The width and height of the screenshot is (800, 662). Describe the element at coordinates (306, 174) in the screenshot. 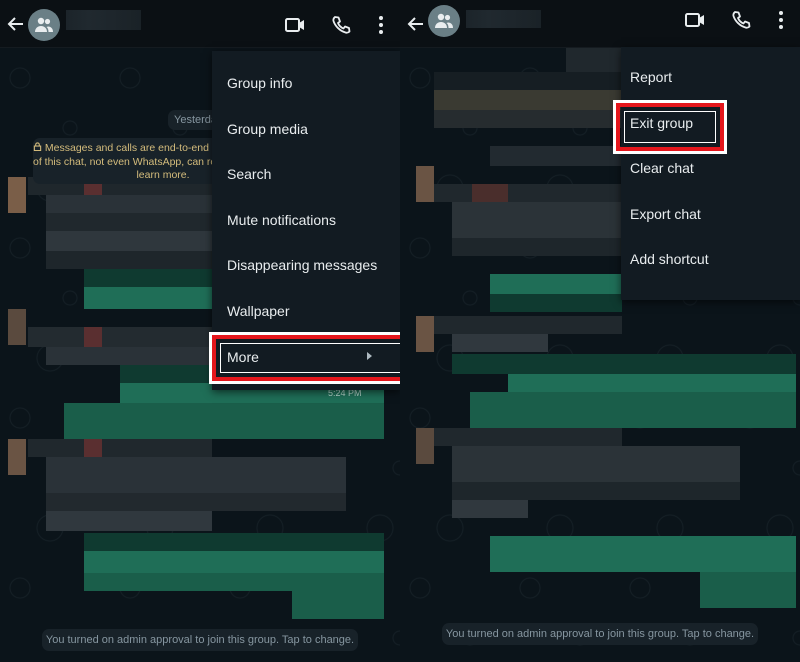

I see `menu-item-search: Search` at that location.